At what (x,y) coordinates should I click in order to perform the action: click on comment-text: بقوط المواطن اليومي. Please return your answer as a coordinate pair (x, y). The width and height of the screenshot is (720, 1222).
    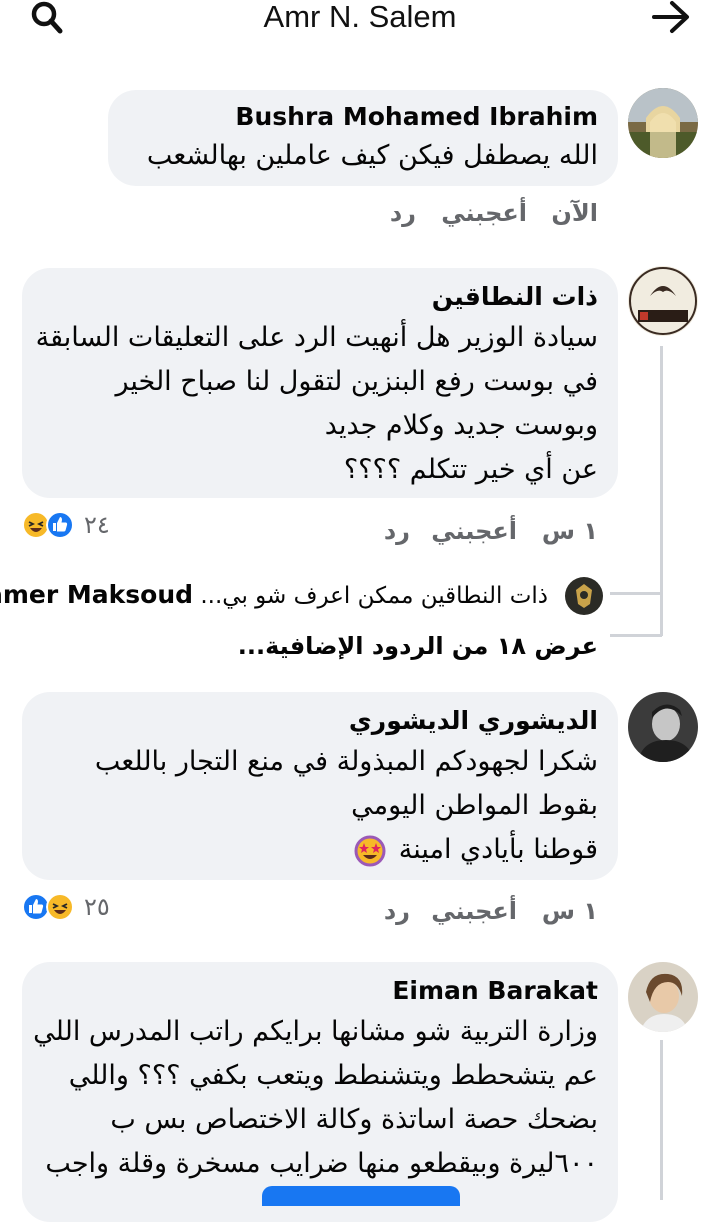
    Looking at the image, I should click on (474, 805).